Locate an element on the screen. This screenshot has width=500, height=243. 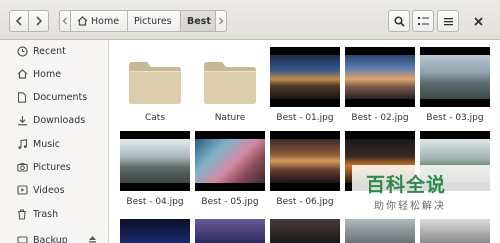
path-current-label: Best is located at coordinates (199, 21).